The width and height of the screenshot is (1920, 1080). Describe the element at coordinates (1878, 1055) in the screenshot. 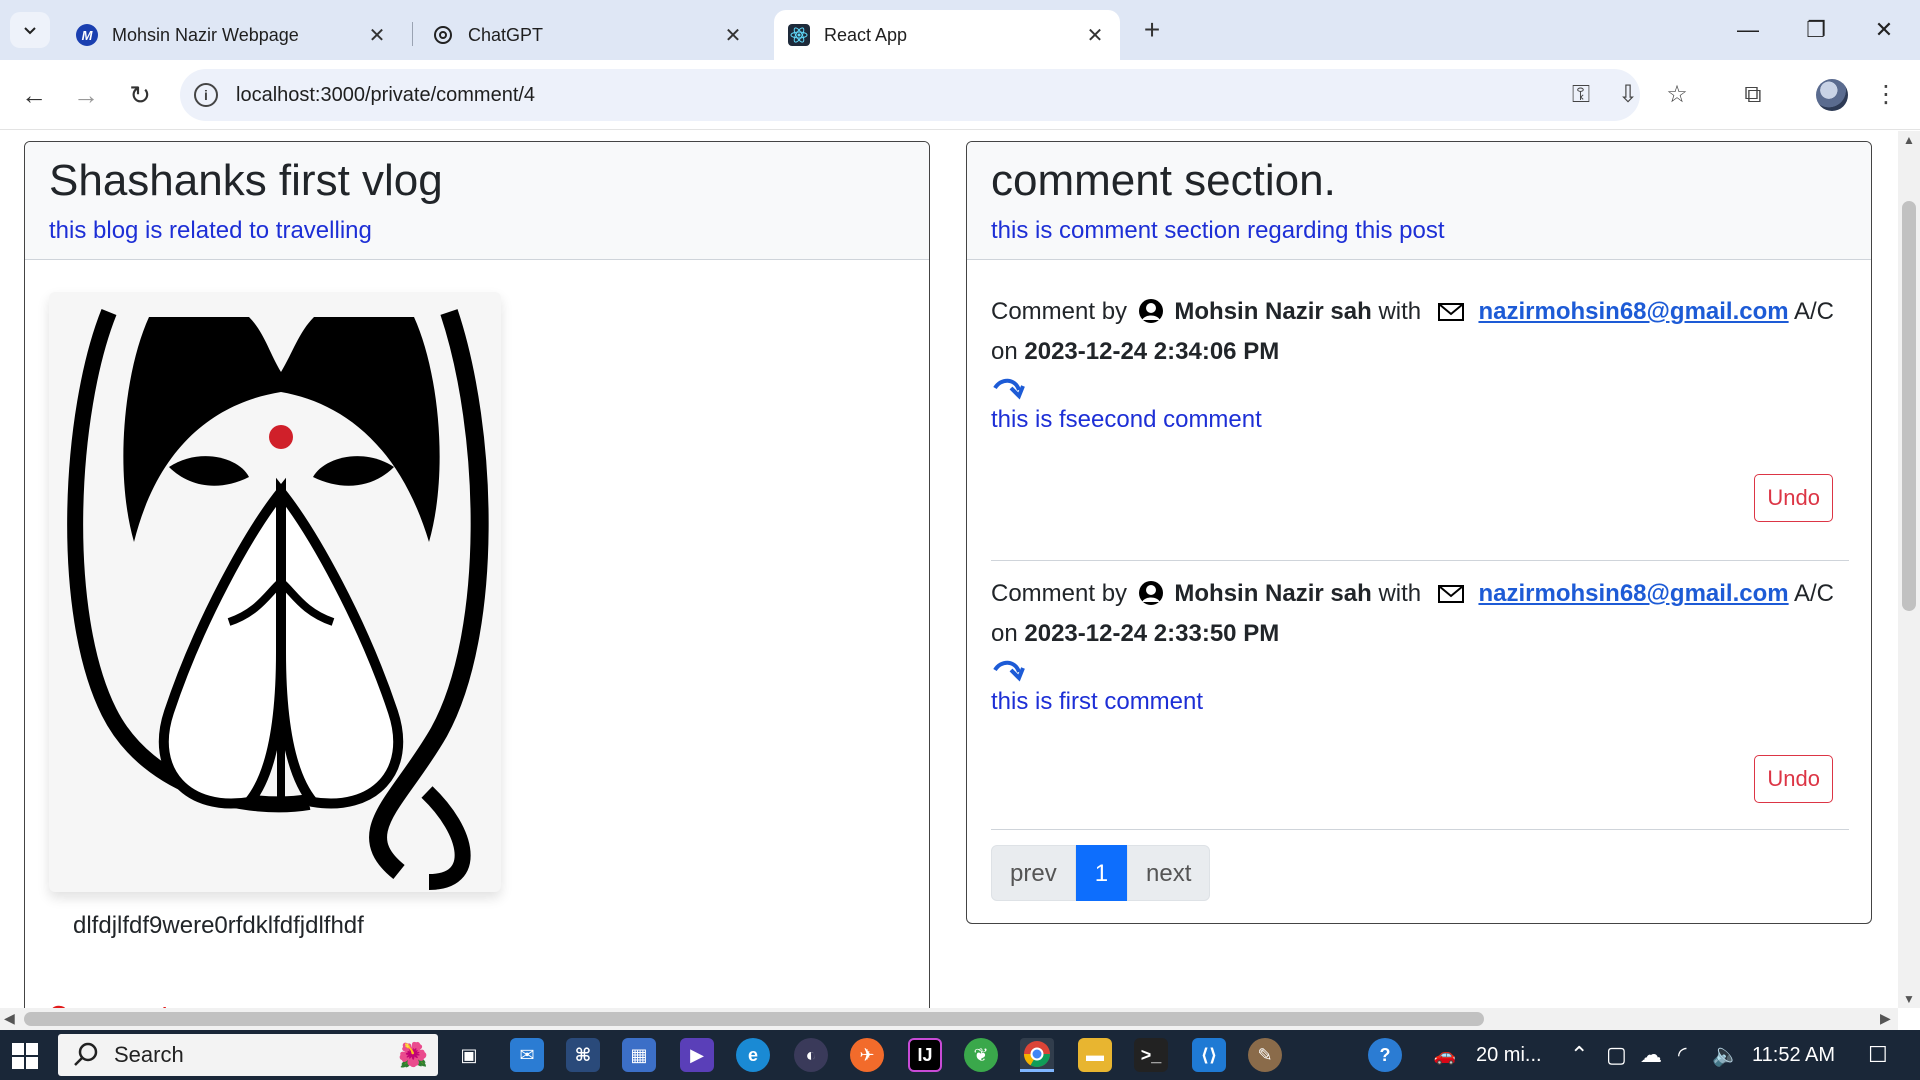

I see `notifications-icon: ☐` at that location.